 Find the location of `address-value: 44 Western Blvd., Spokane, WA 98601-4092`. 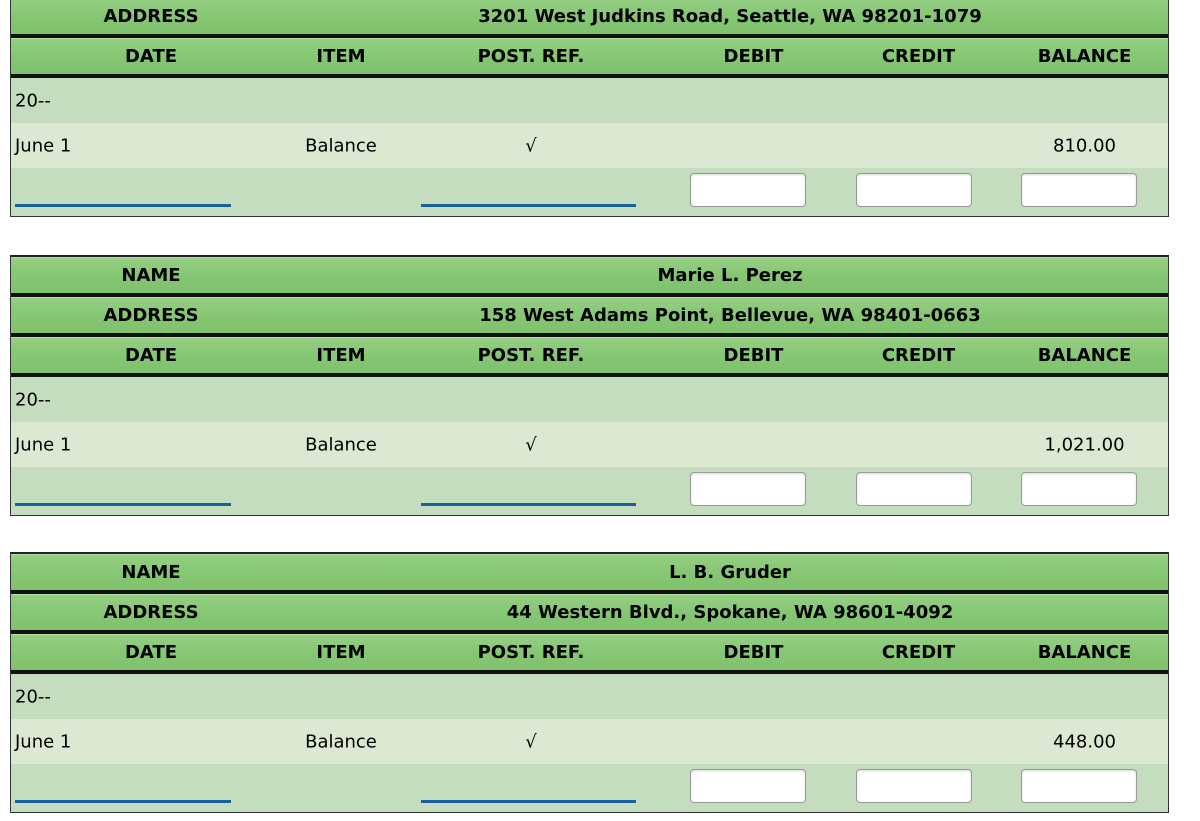

address-value: 44 Western Blvd., Spokane, WA 98601-4092 is located at coordinates (730, 612).